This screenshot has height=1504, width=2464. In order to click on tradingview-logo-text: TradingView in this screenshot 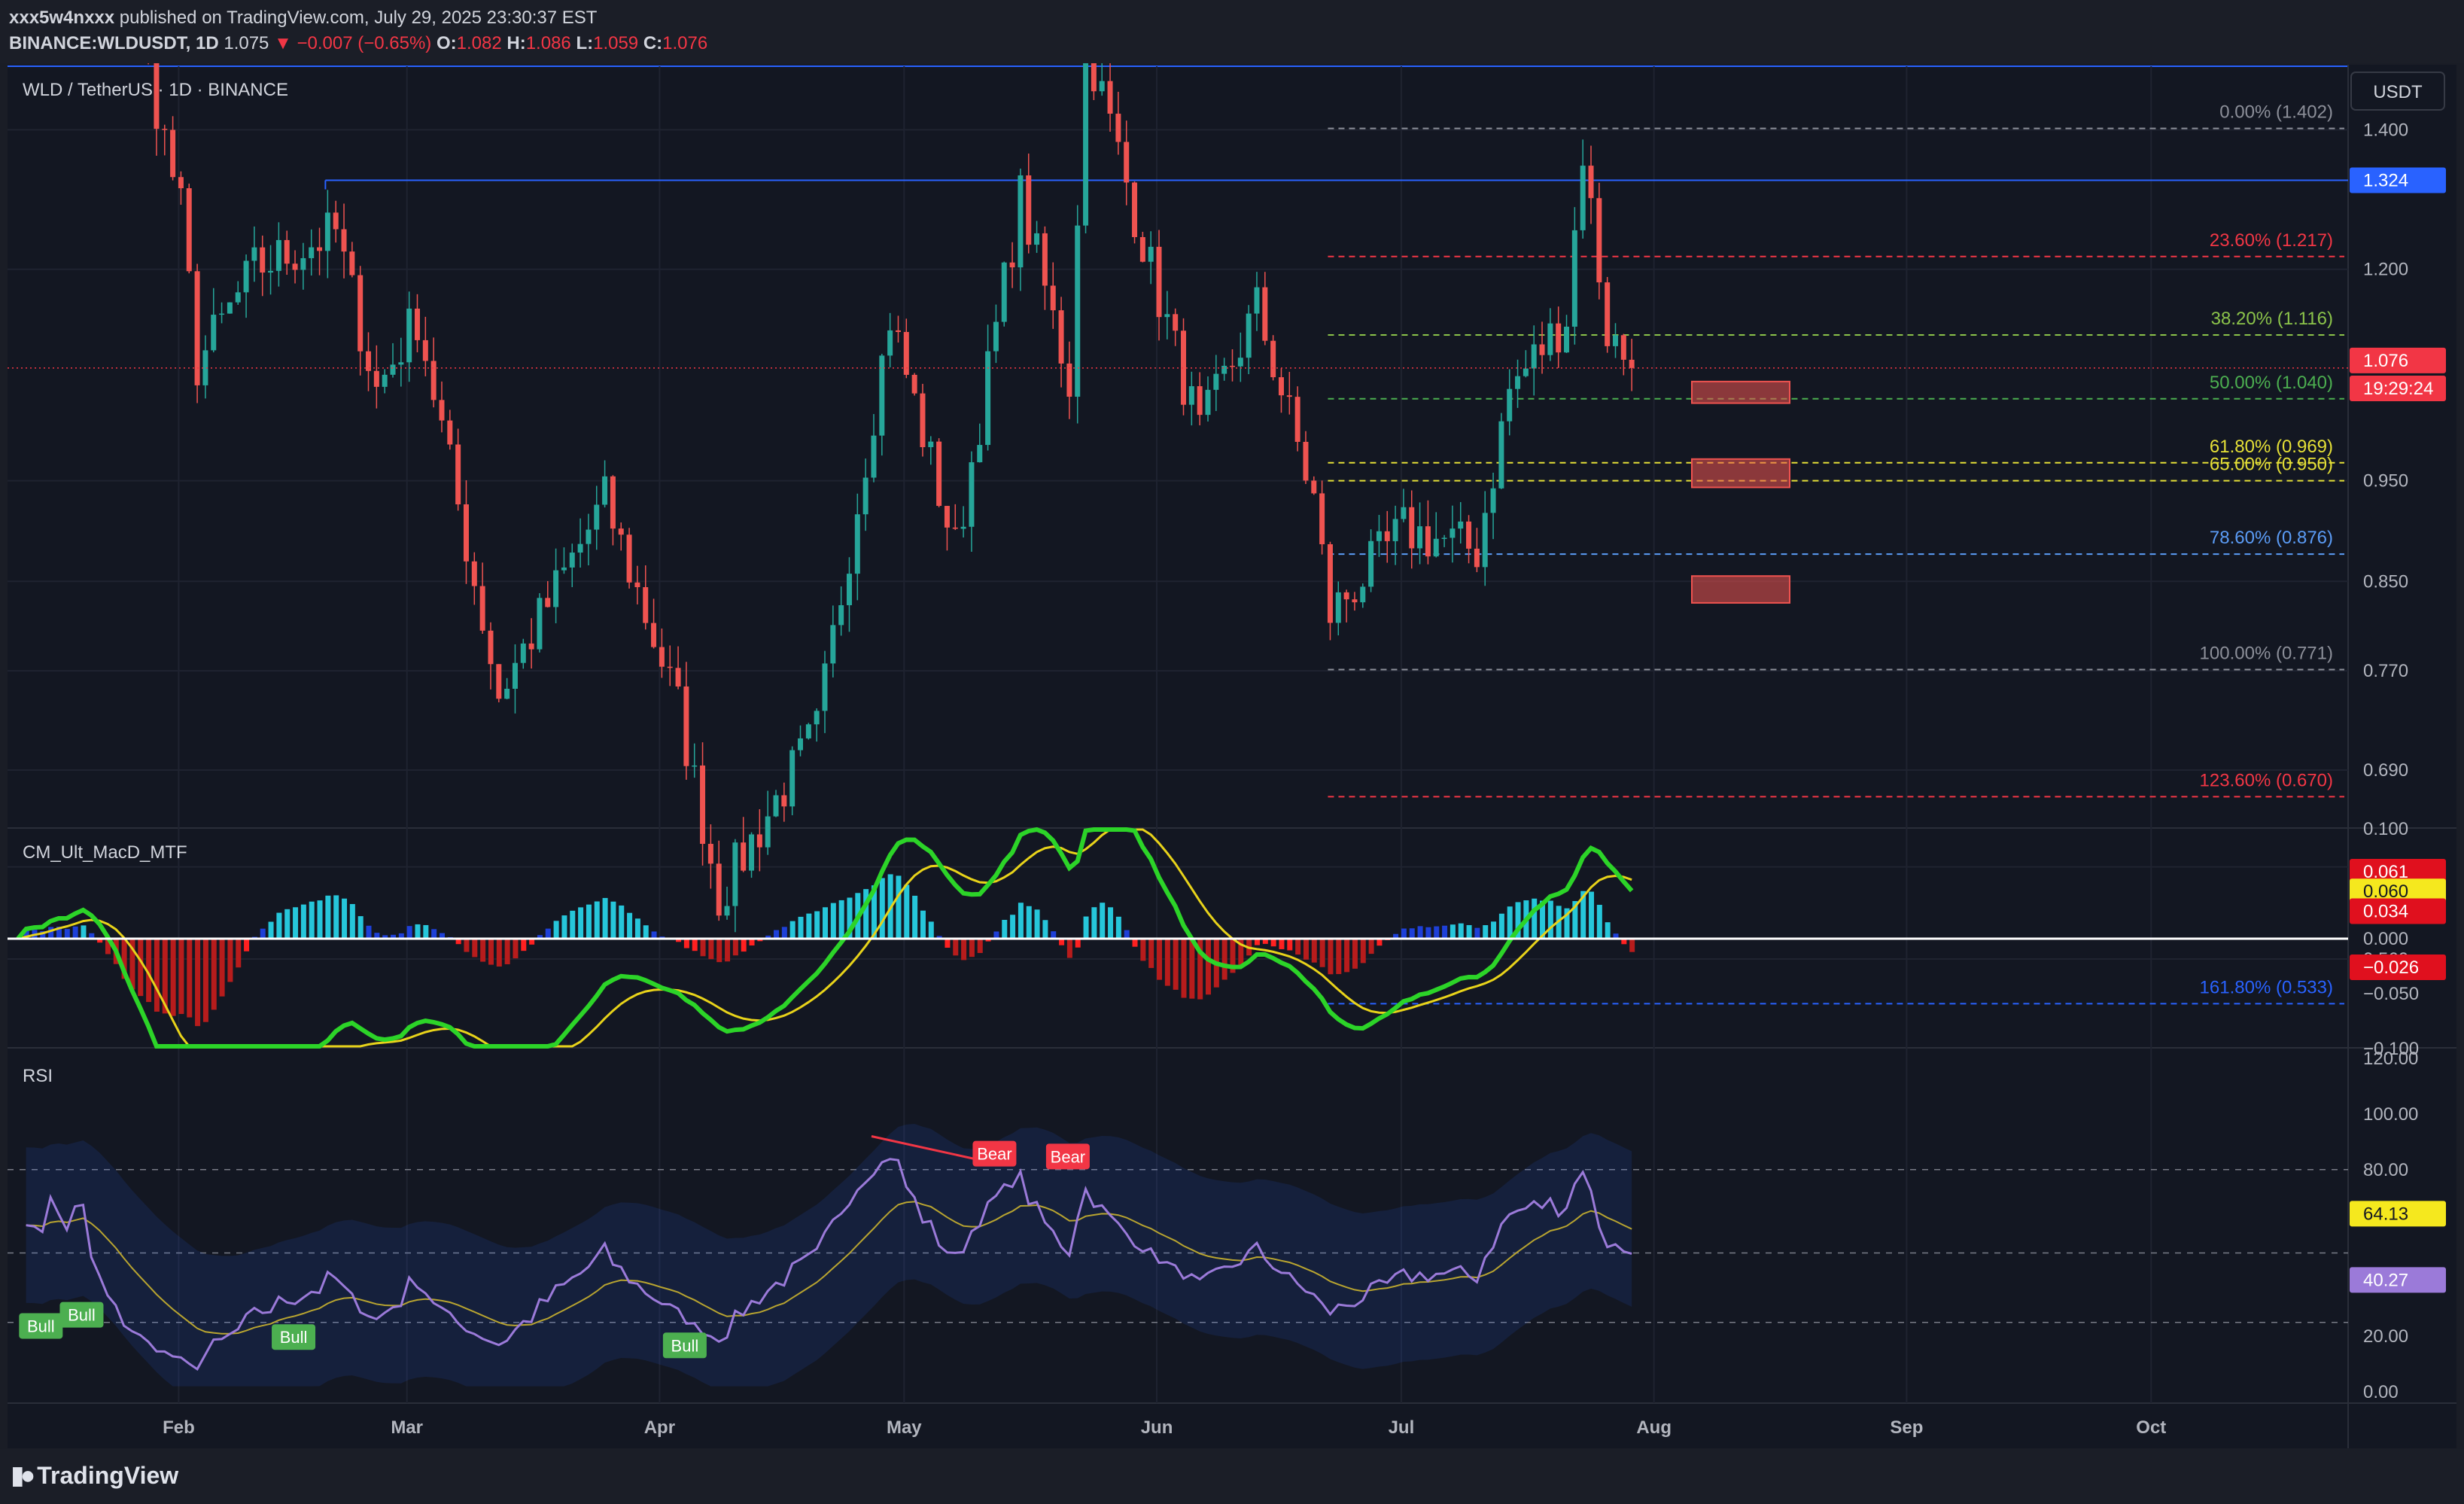, I will do `click(108, 1475)`.